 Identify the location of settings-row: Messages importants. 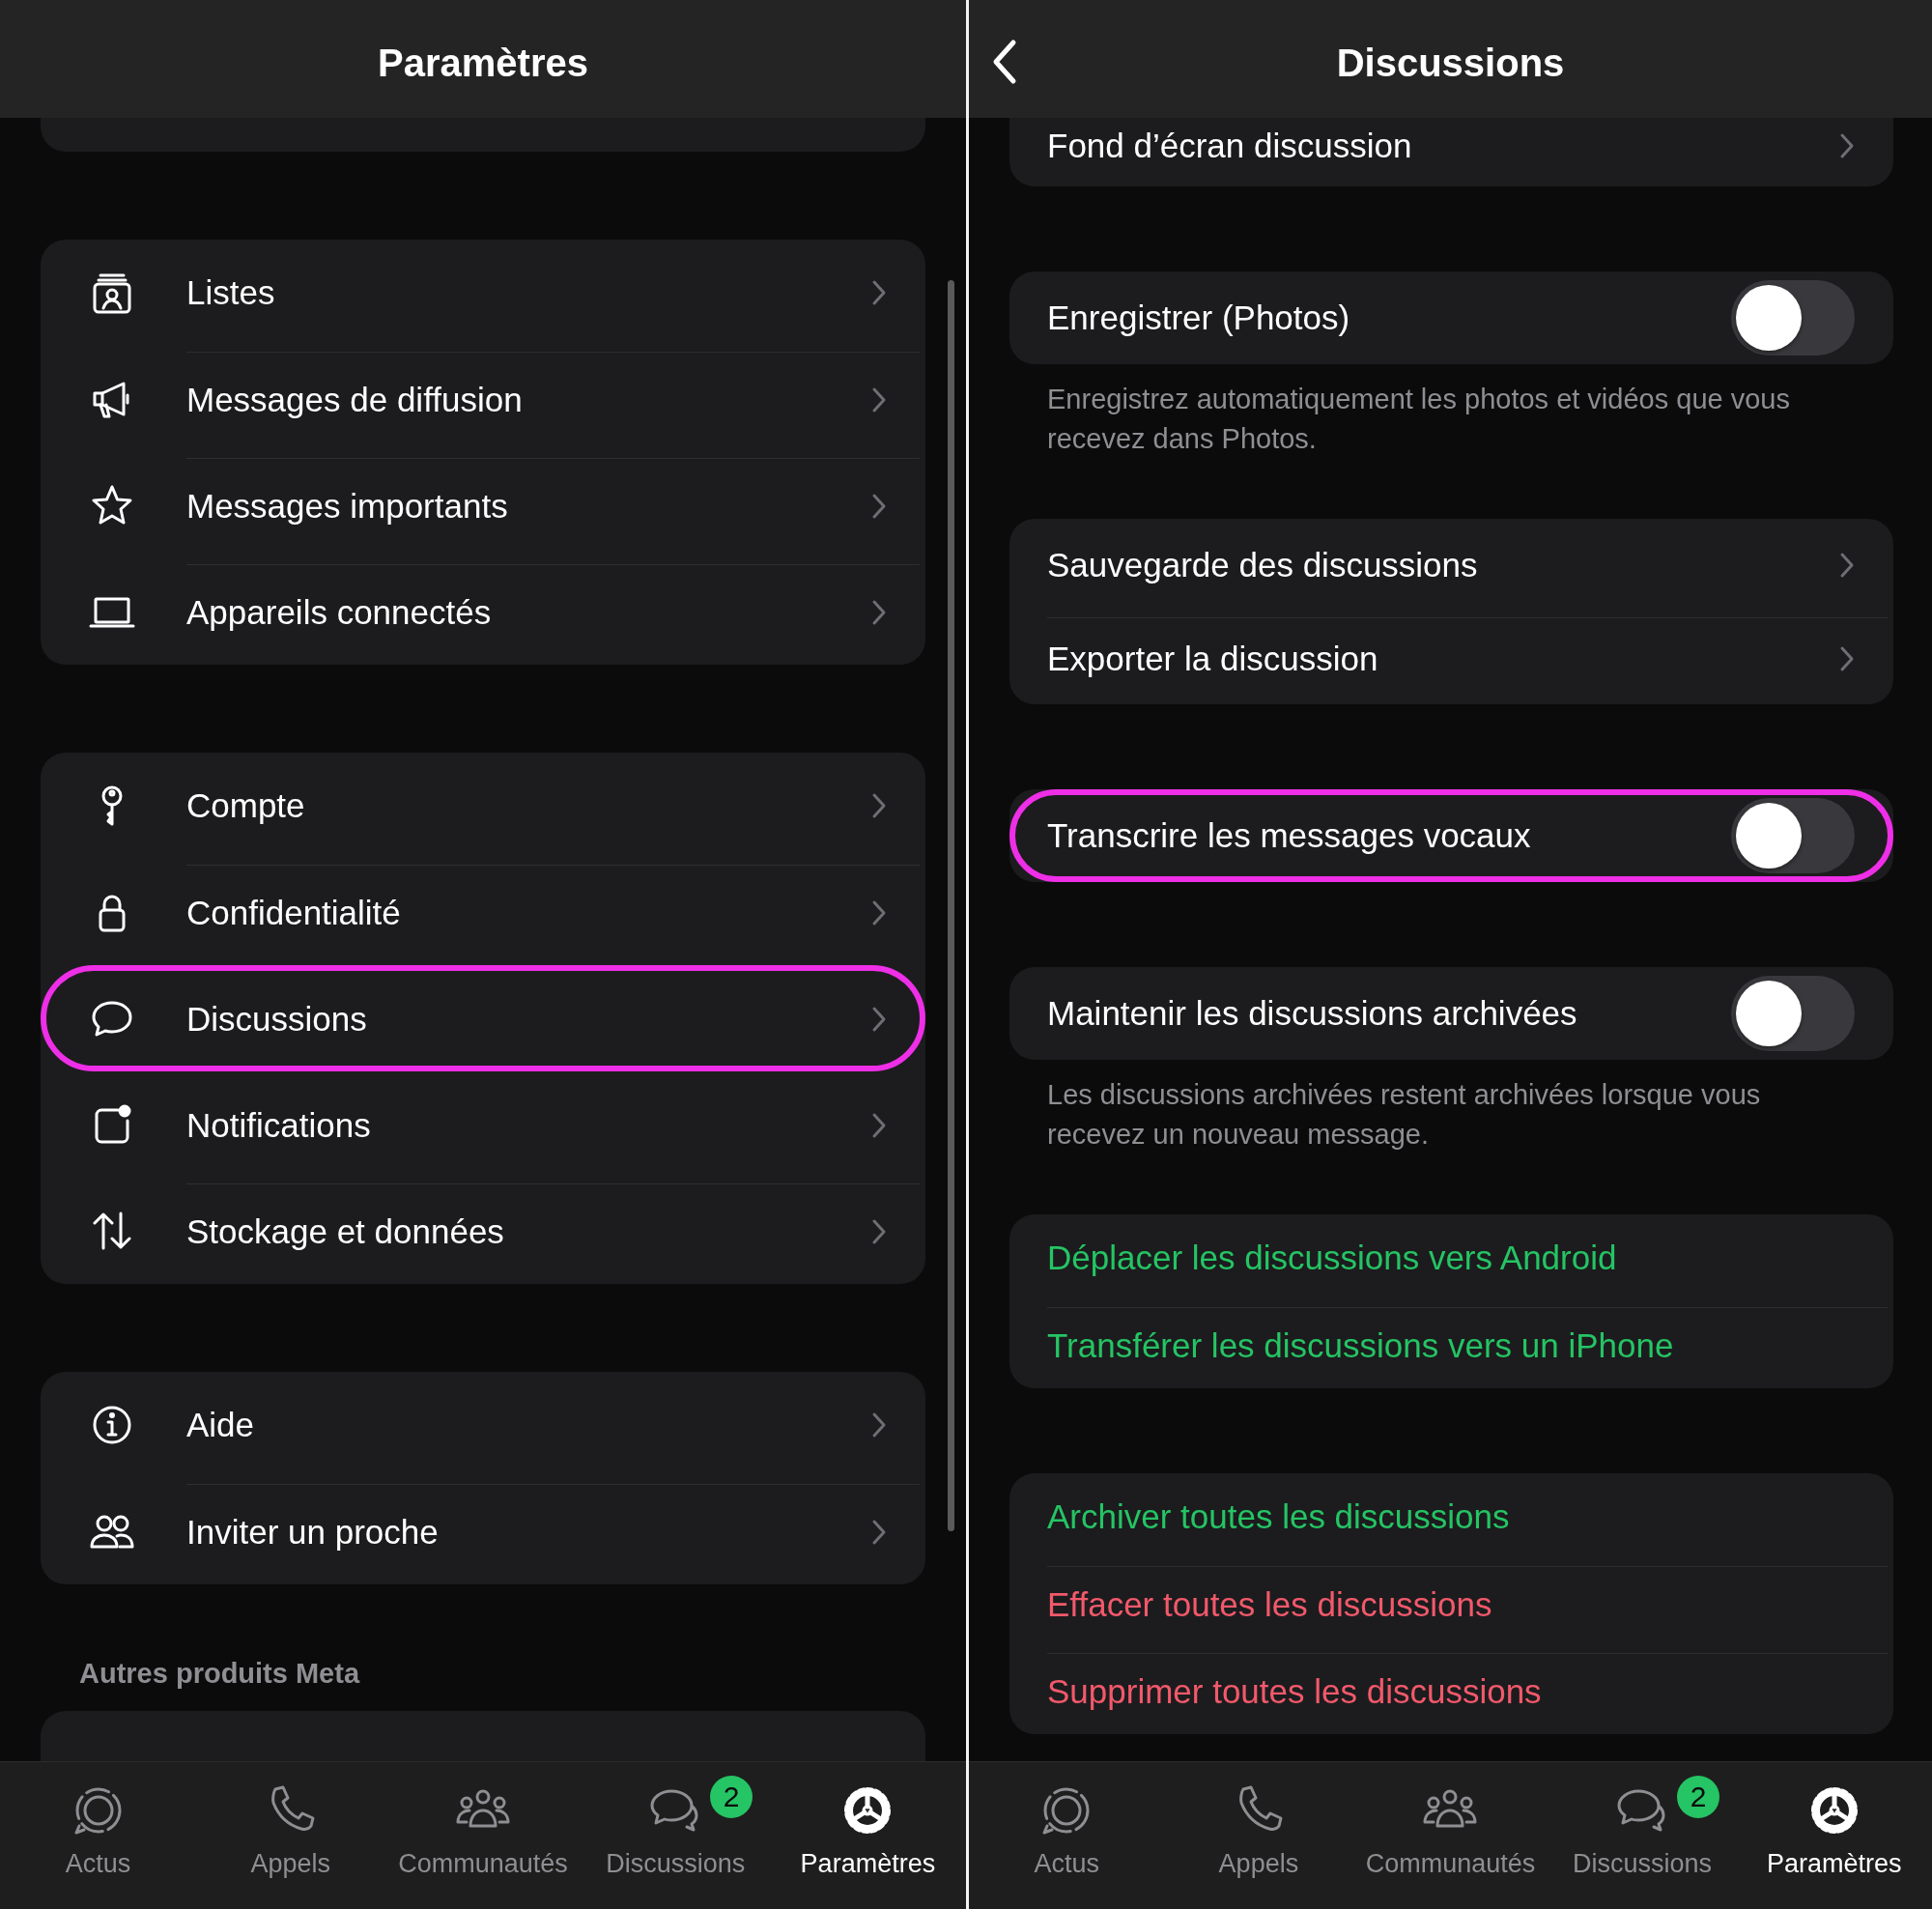
(483, 505).